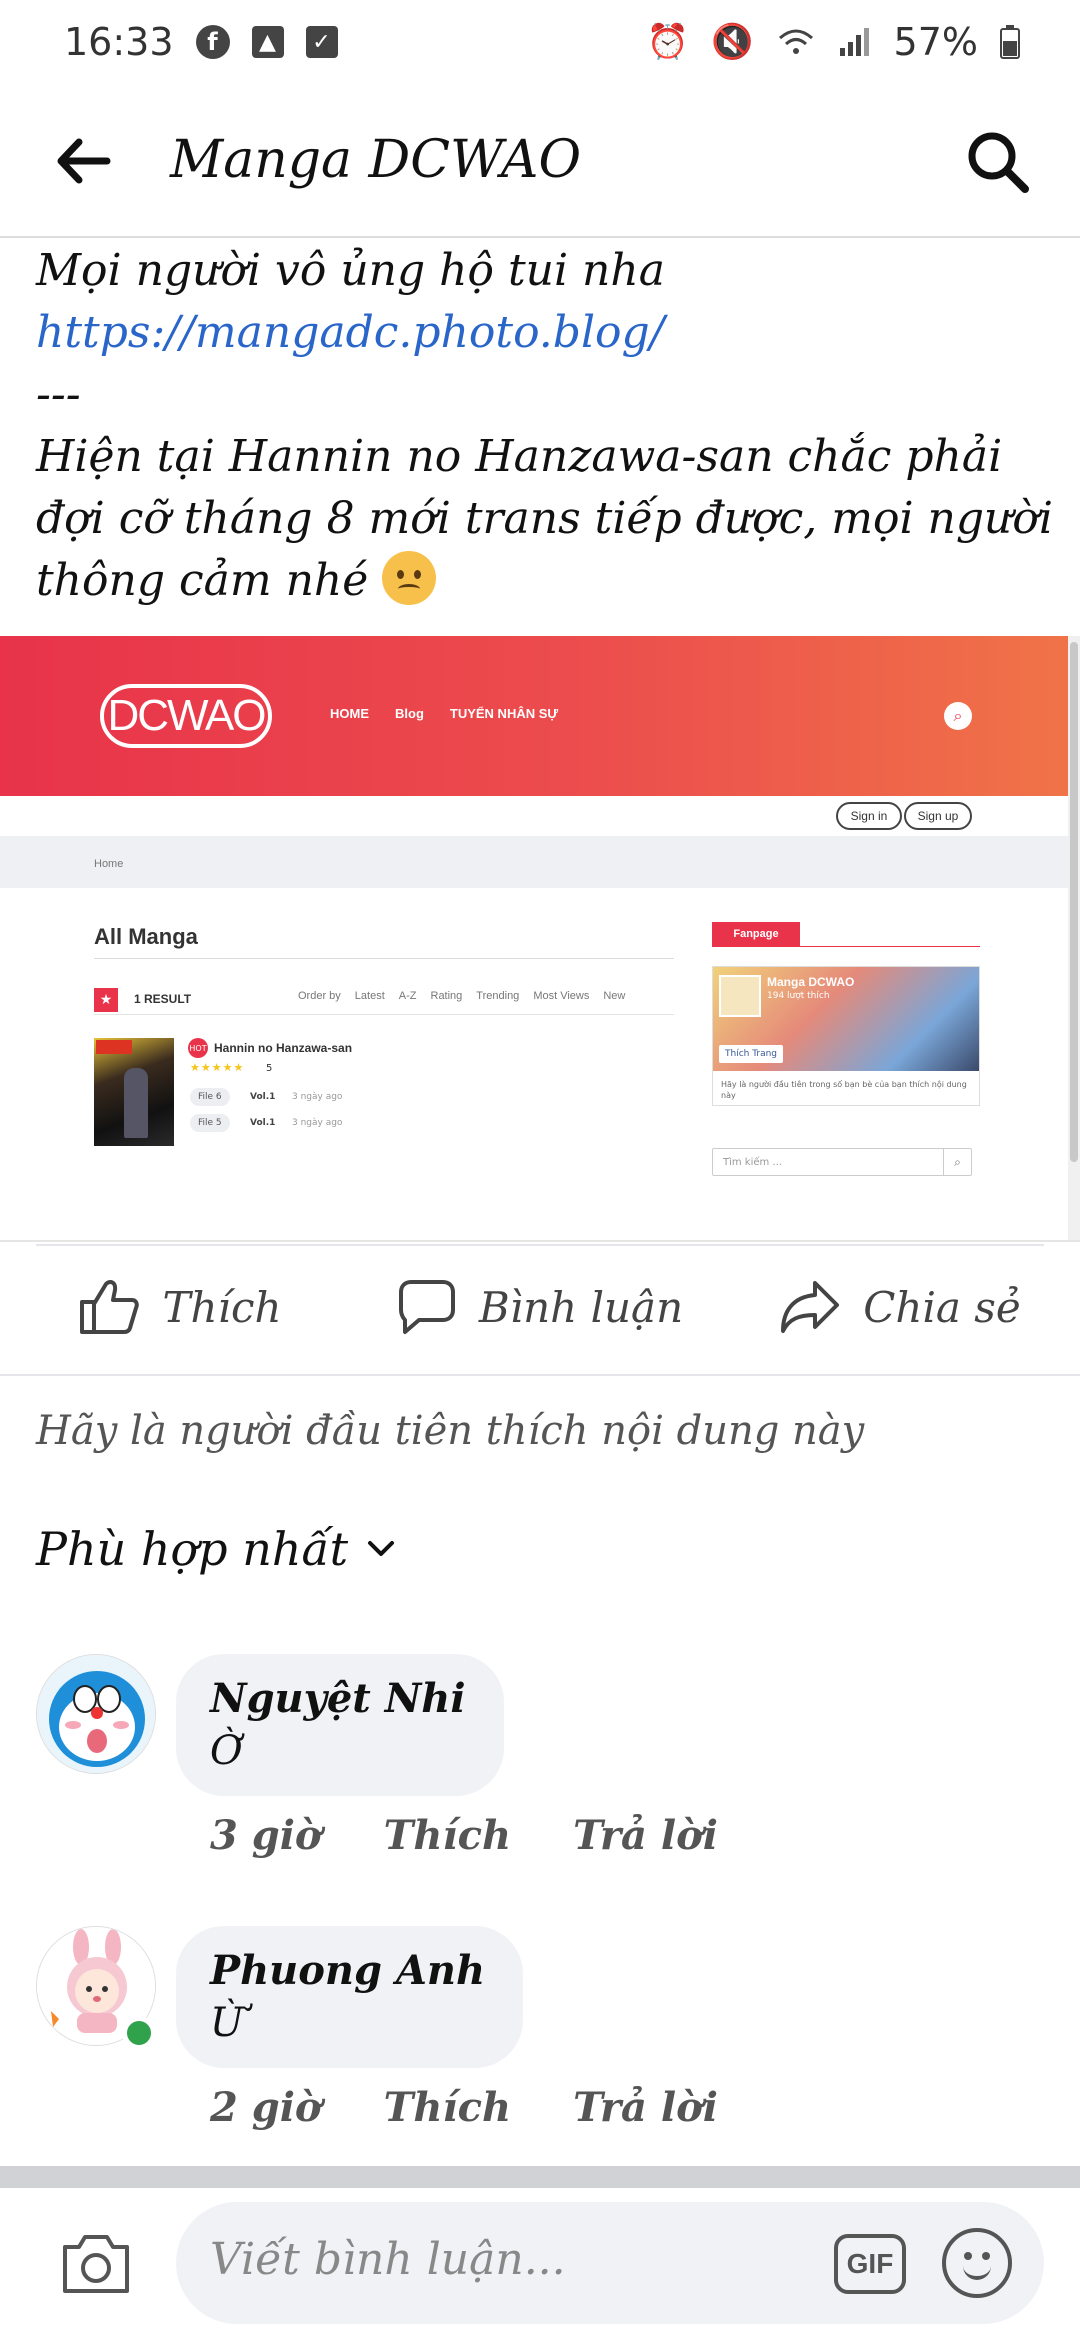 This screenshot has width=1080, height=2340. I want to click on site-breadcrumb-bar, so click(534, 862).